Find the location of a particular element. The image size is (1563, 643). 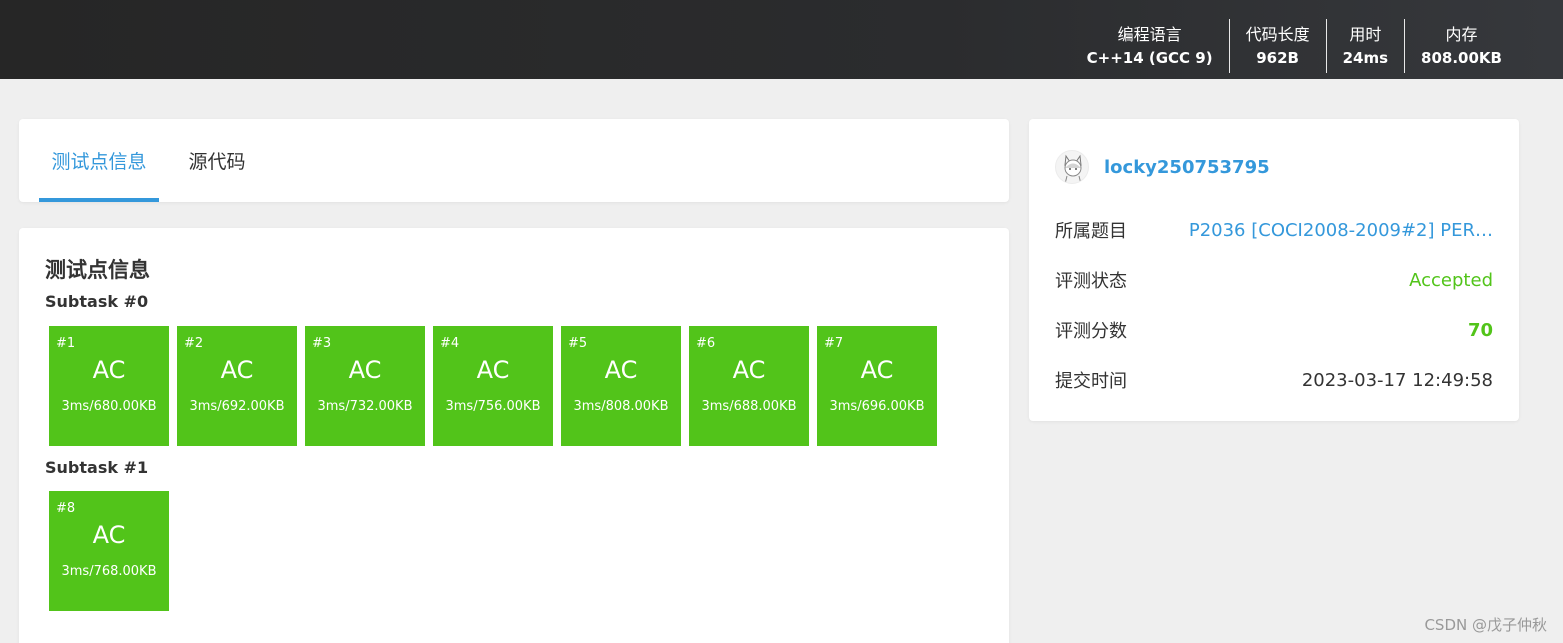

testcase-id: #1 is located at coordinates (66, 343).